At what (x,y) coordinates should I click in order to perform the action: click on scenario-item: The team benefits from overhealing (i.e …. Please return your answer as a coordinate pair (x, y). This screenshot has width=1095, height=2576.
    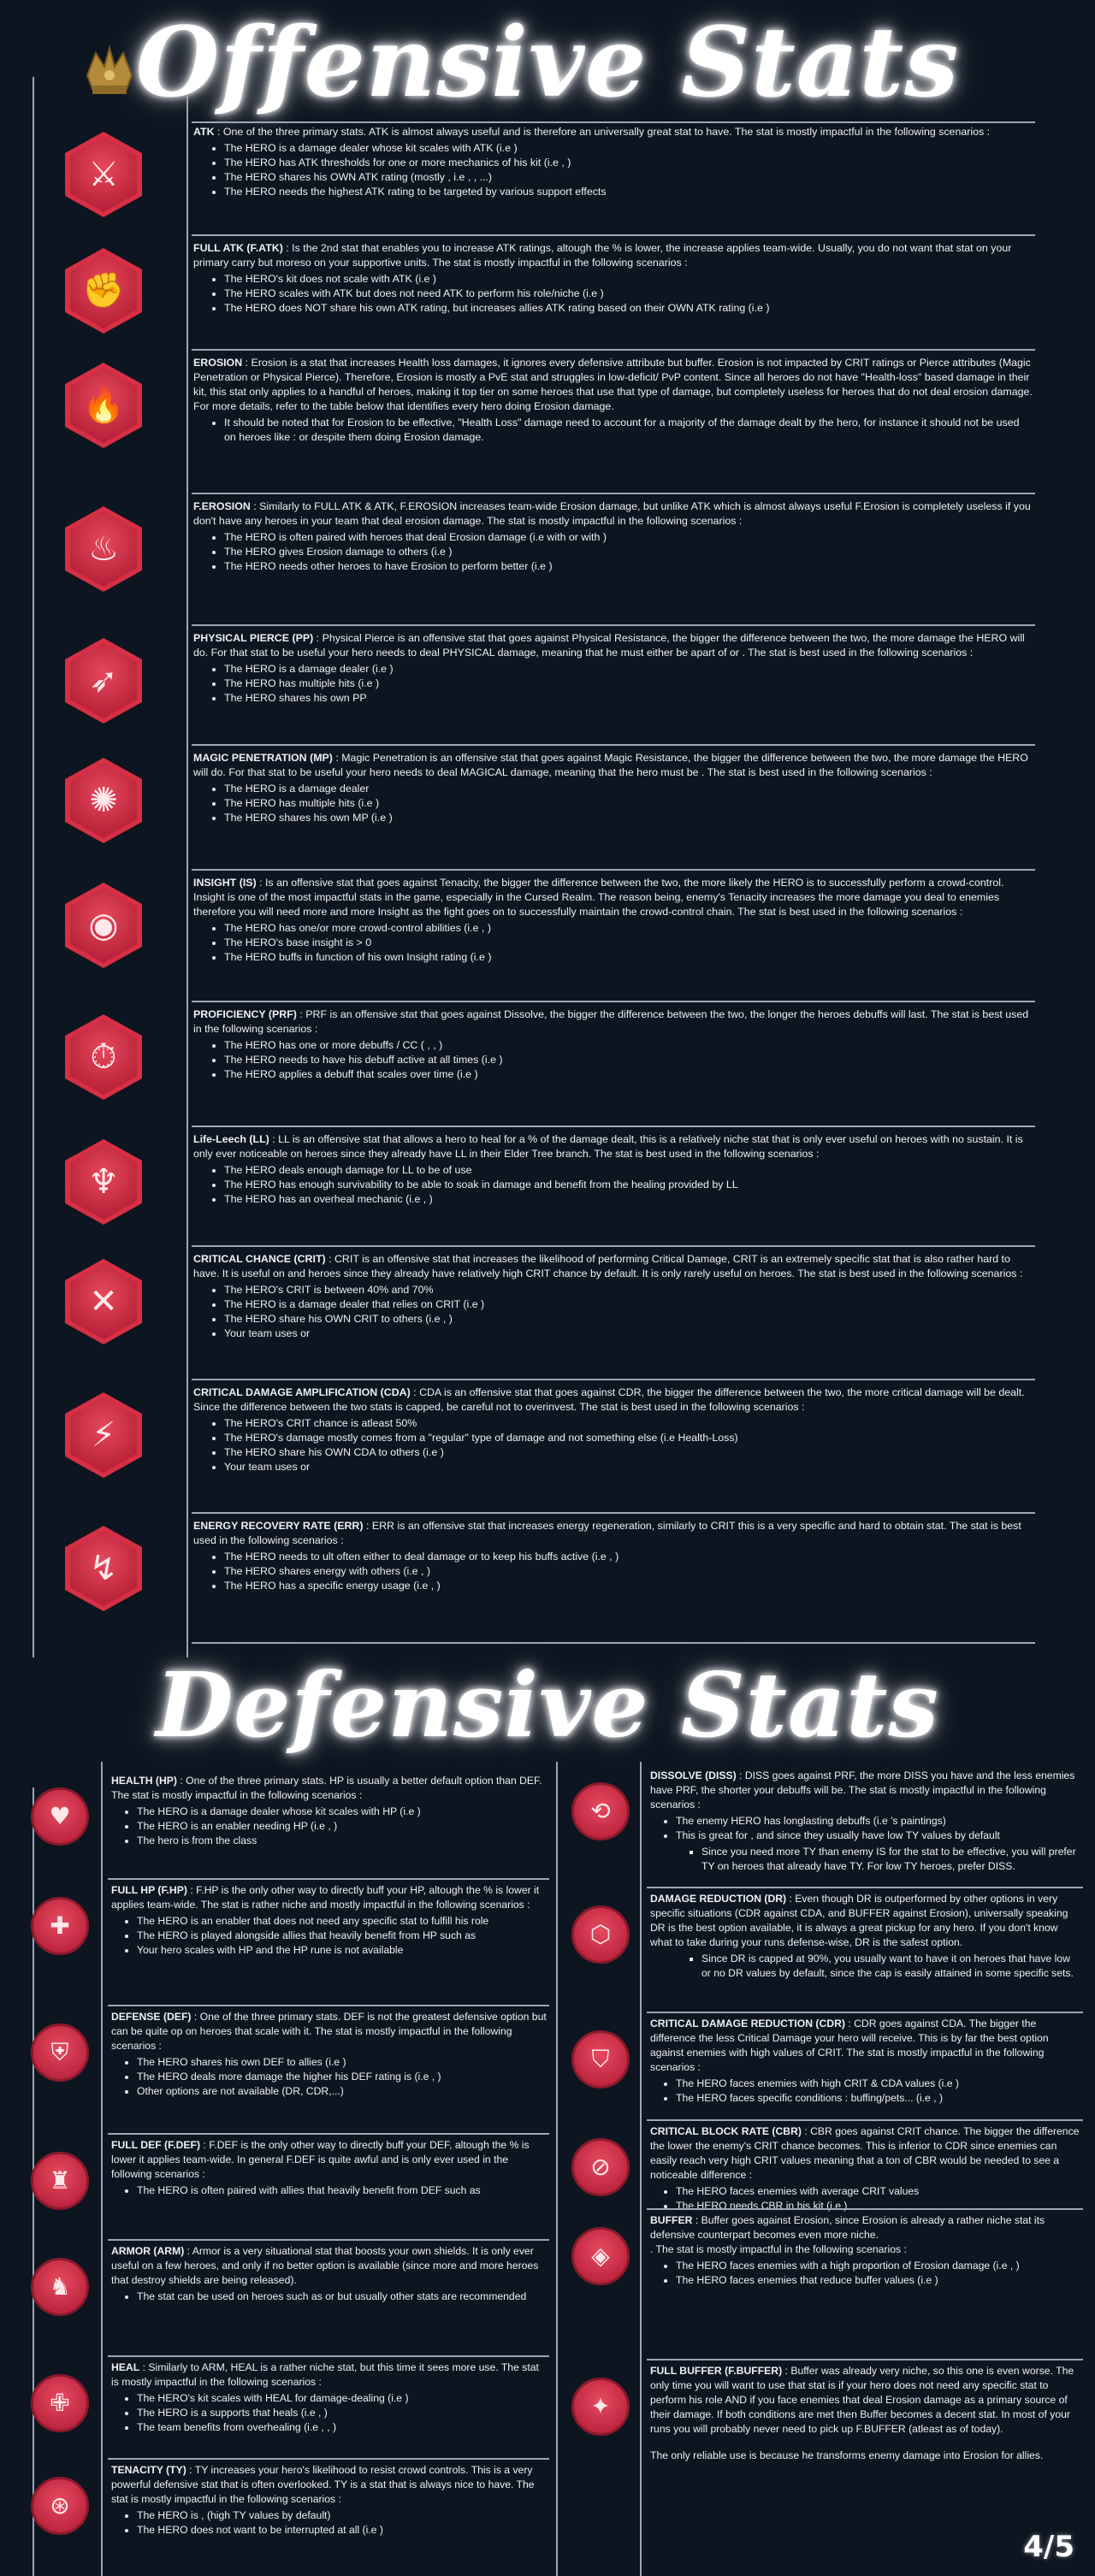
    Looking at the image, I should click on (342, 2427).